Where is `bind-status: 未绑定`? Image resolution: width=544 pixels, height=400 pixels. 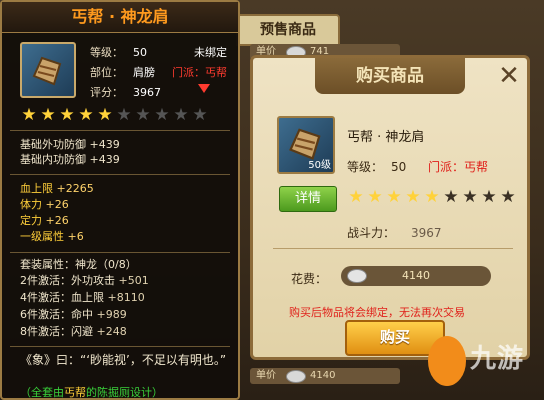
bind-status: 未绑定 is located at coordinates (210, 52).